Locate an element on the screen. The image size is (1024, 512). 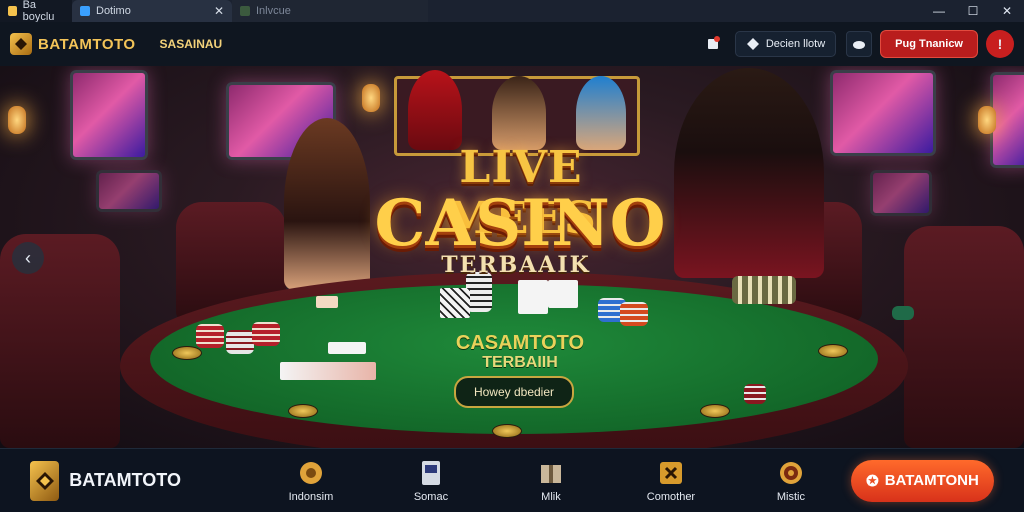
close-tab-icon: ✕ is located at coordinates (219, 11).